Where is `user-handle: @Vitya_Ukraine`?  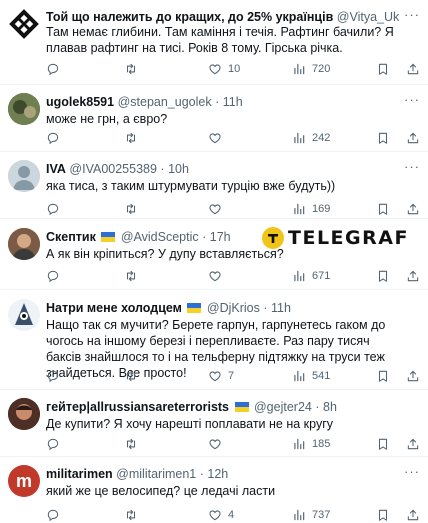 user-handle: @Vitya_Ukraine is located at coordinates (368, 17).